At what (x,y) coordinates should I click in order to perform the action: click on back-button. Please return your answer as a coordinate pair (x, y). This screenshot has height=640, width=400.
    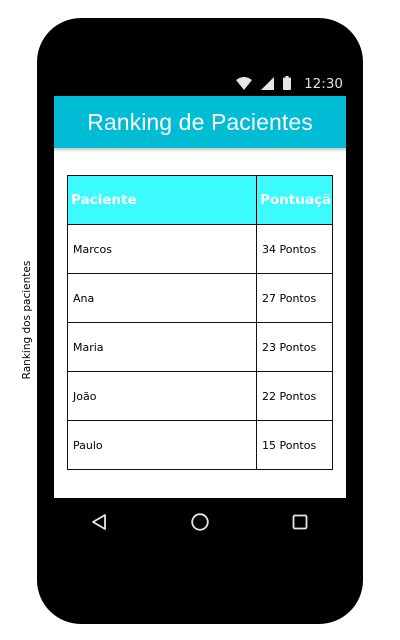
    Looking at the image, I should click on (99, 524).